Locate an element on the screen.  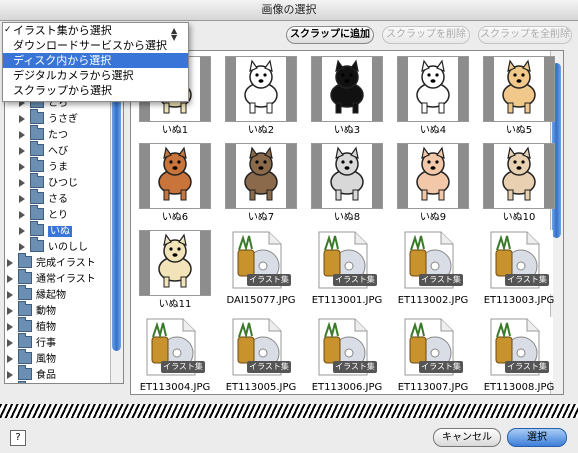
sidebar-item: 景色 is located at coordinates (22, 382).